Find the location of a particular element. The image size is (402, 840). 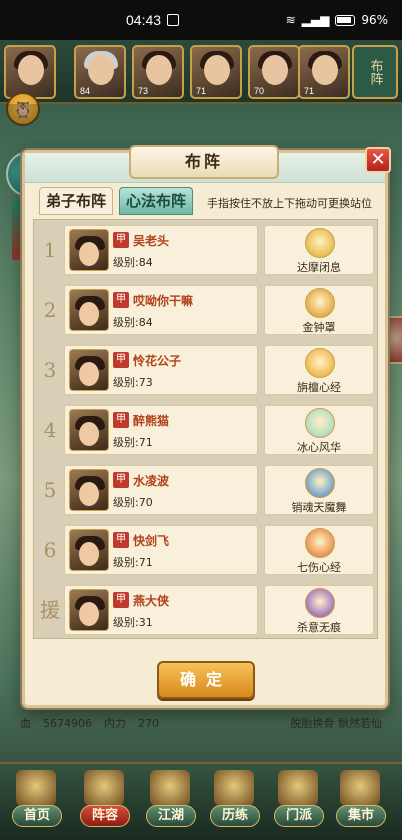

wifi-icon: ≋ is located at coordinates (290, 20).